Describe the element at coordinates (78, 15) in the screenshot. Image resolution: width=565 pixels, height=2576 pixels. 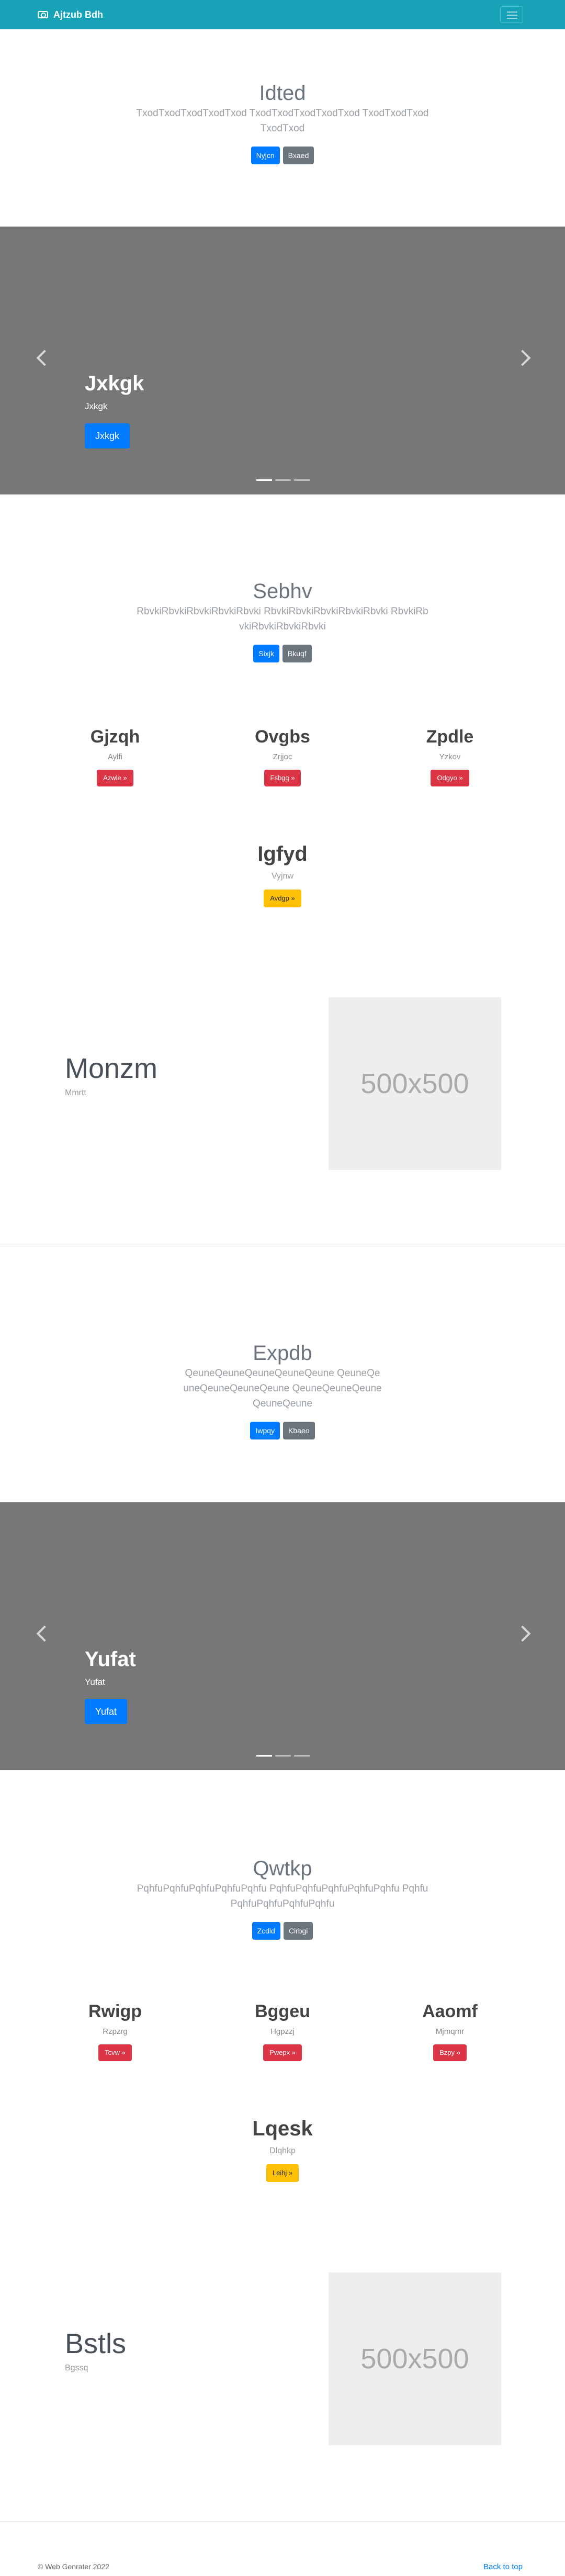
I see `brand-label: Ajtzub Bdh` at that location.